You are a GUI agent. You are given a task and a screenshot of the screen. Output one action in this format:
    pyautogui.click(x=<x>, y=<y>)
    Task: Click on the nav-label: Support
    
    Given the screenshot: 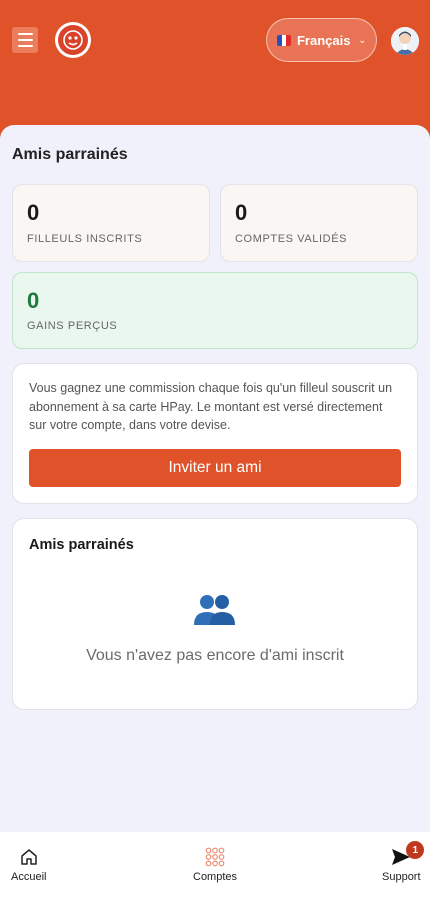 What is the action you would take?
    pyautogui.click(x=401, y=877)
    